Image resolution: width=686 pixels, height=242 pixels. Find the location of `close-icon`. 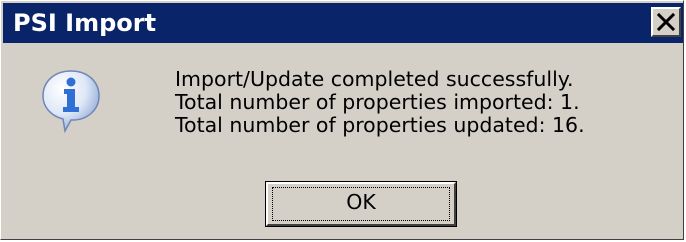

close-icon is located at coordinates (666, 22).